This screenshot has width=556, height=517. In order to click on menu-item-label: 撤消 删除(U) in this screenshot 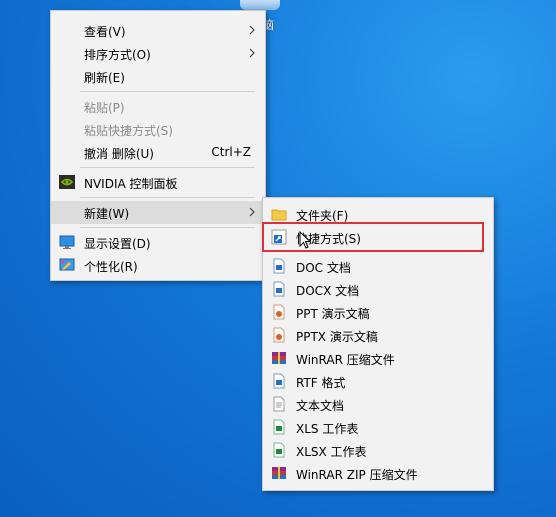, I will do `click(119, 154)`.